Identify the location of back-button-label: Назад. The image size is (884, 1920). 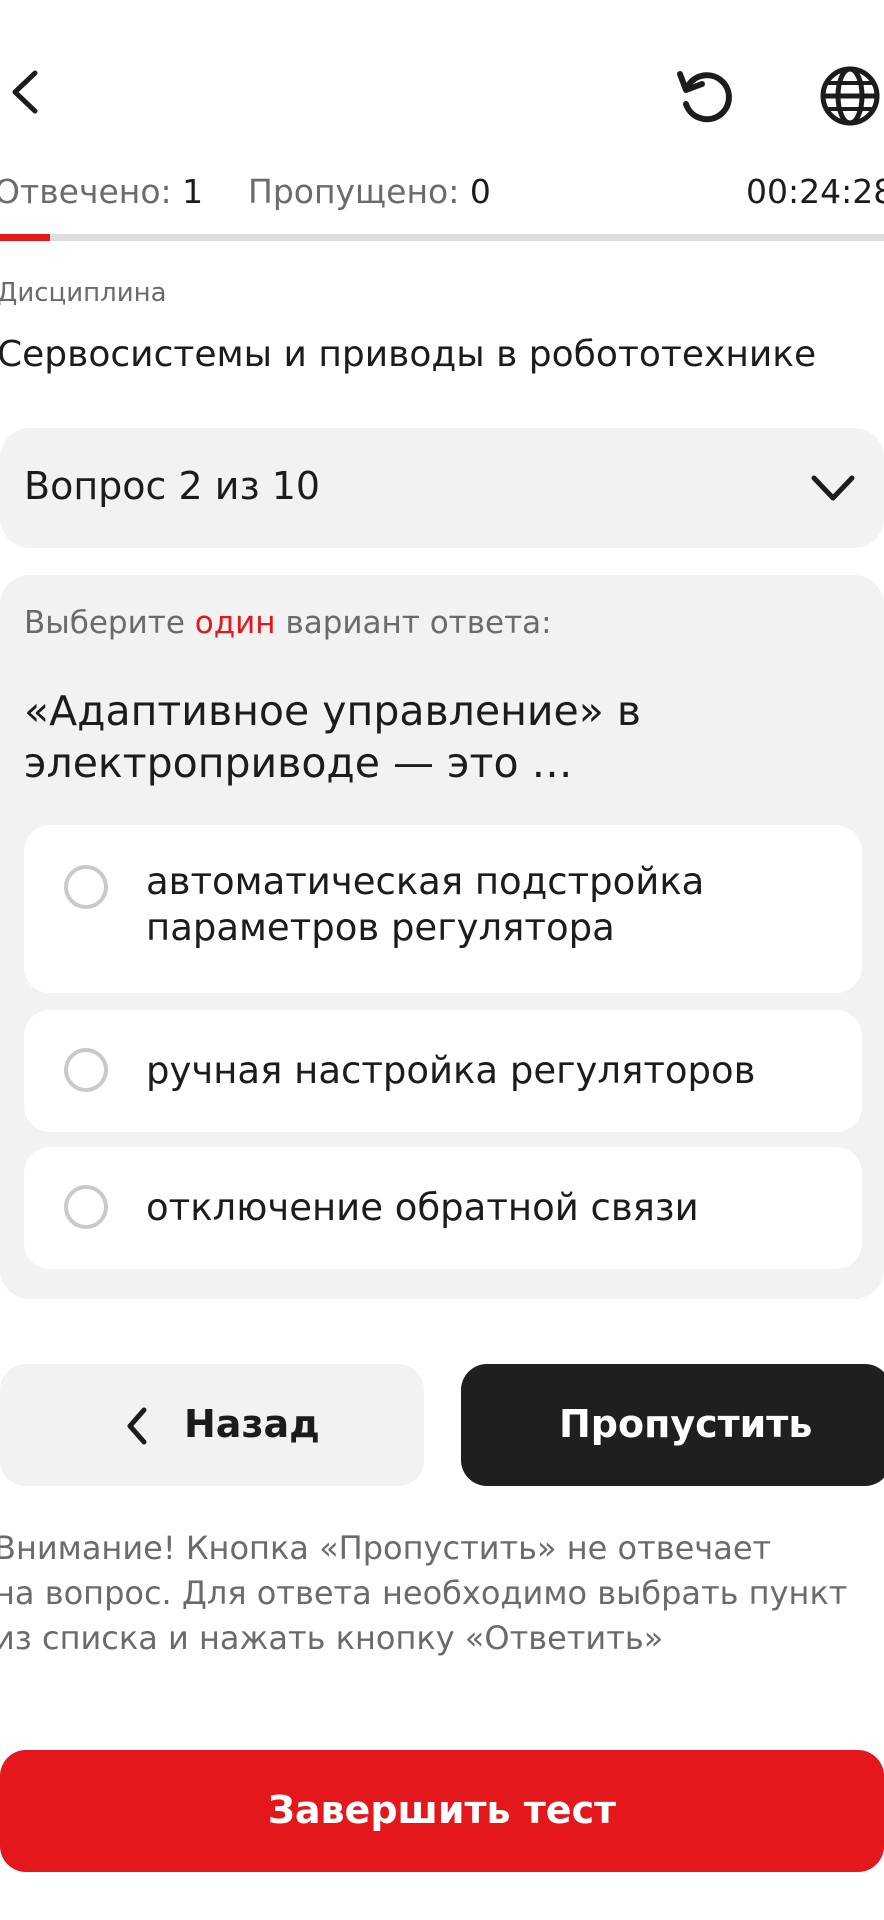
(252, 1424).